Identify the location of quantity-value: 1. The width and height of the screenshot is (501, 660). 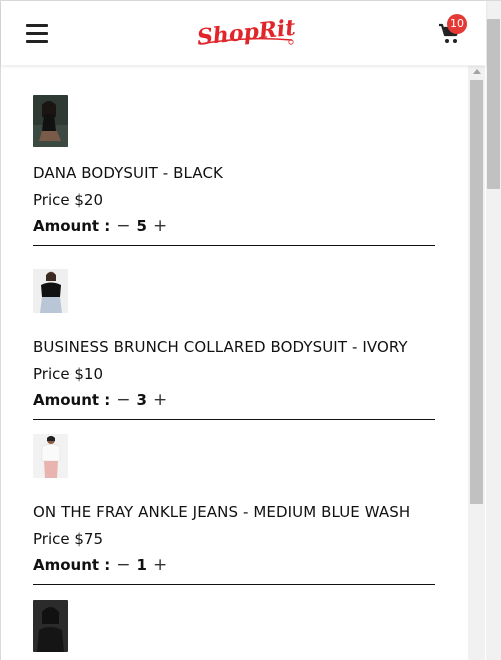
(141, 565).